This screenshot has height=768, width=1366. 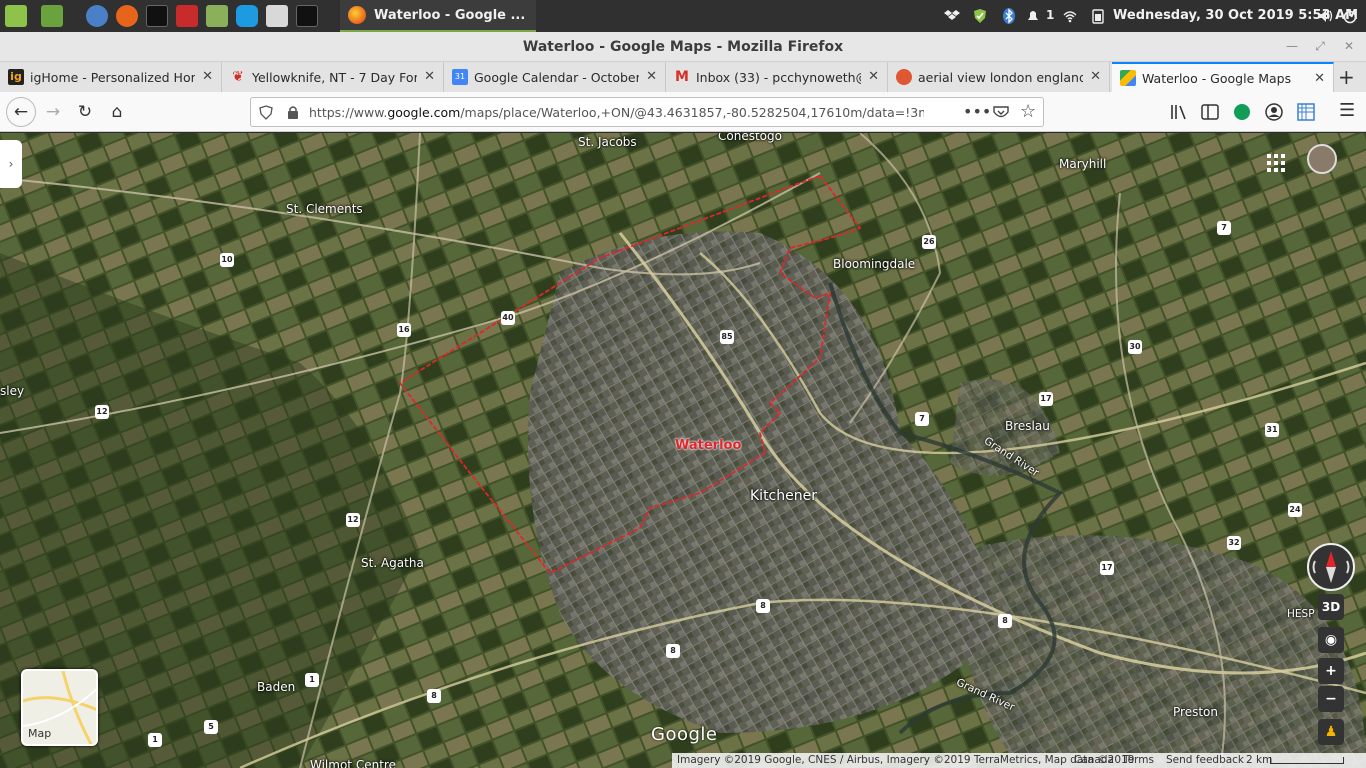 What do you see at coordinates (227, 260) in the screenshot?
I see `highway-shield: 10` at bounding box center [227, 260].